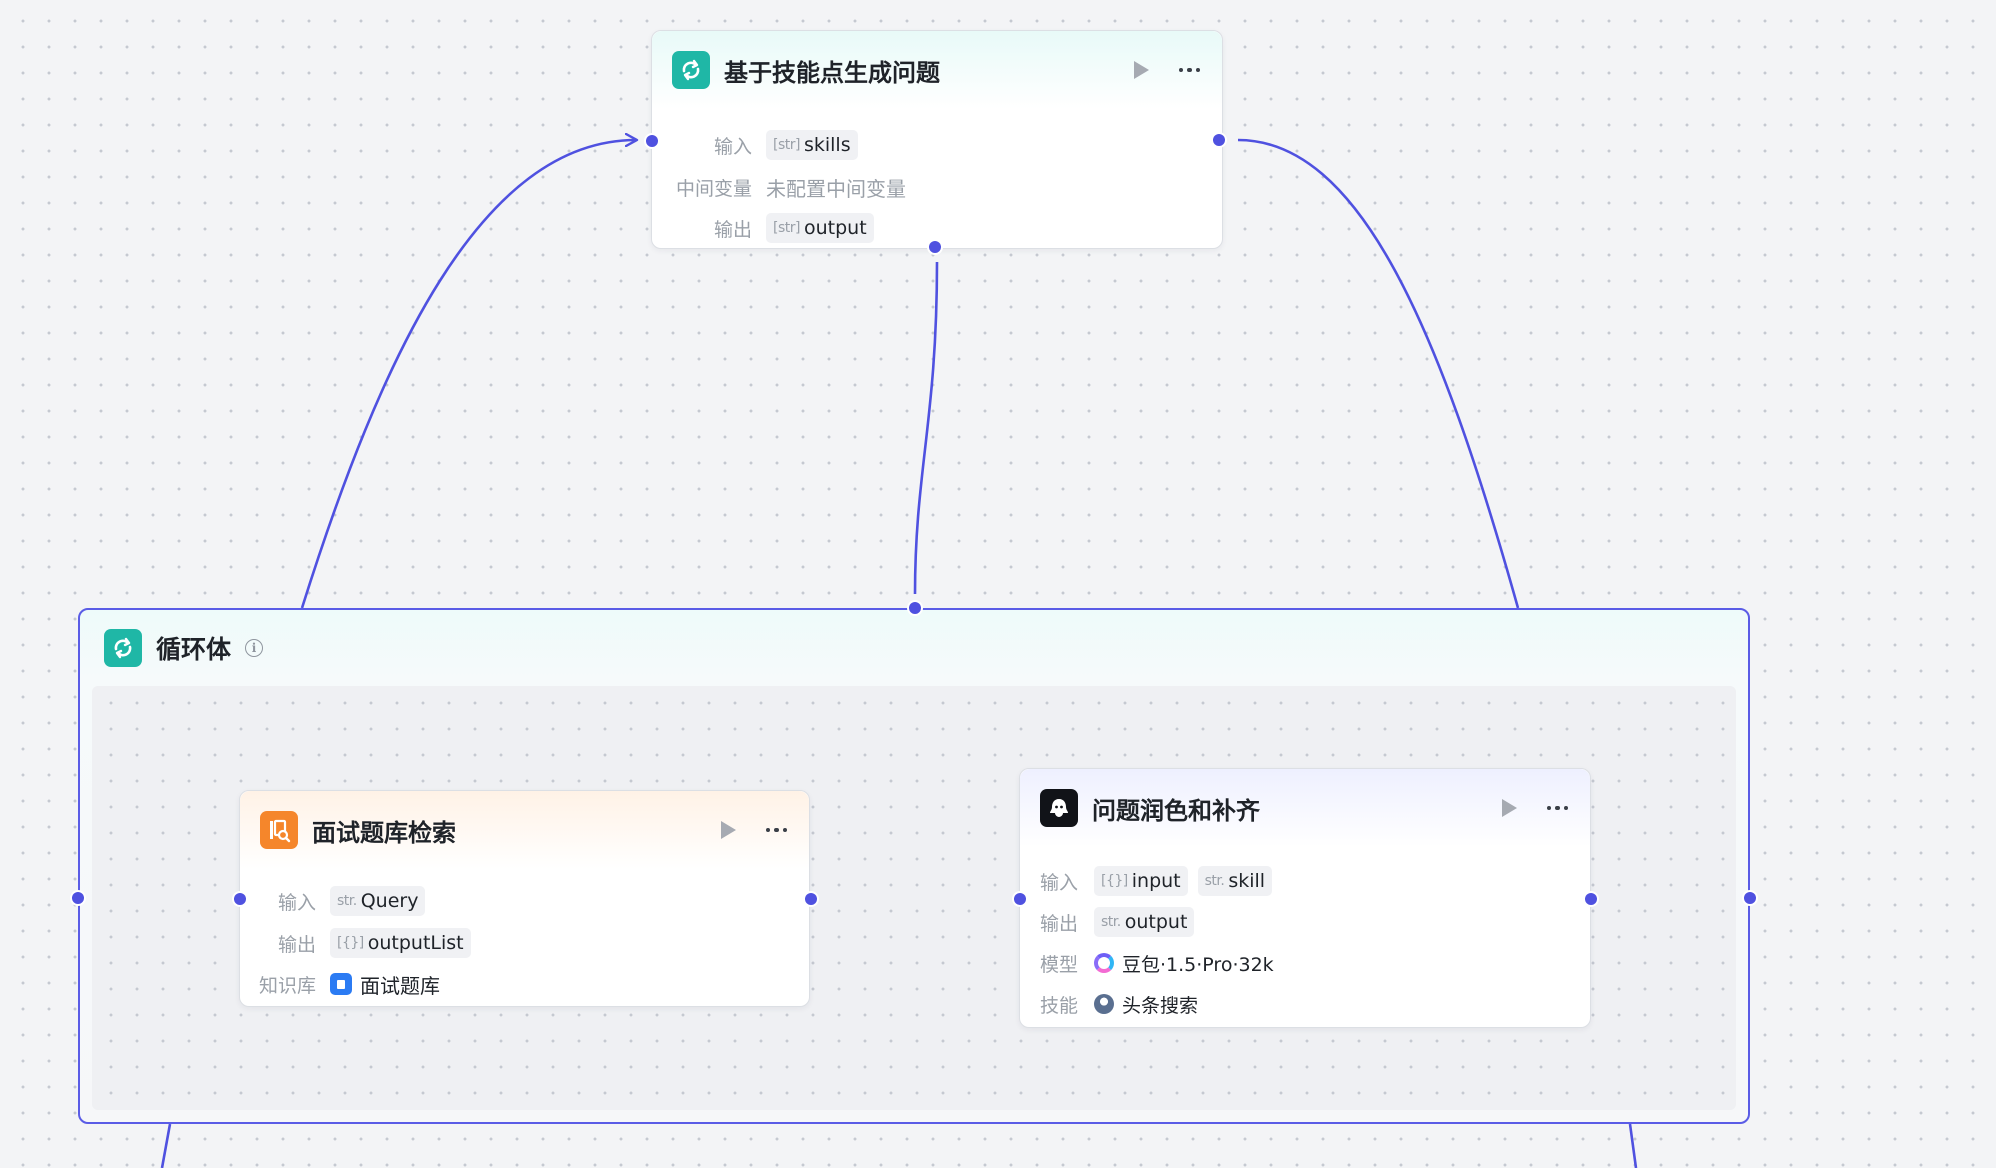 Image resolution: width=1996 pixels, height=1168 pixels. I want to click on input-tag-input: [{}] input, so click(1141, 881).